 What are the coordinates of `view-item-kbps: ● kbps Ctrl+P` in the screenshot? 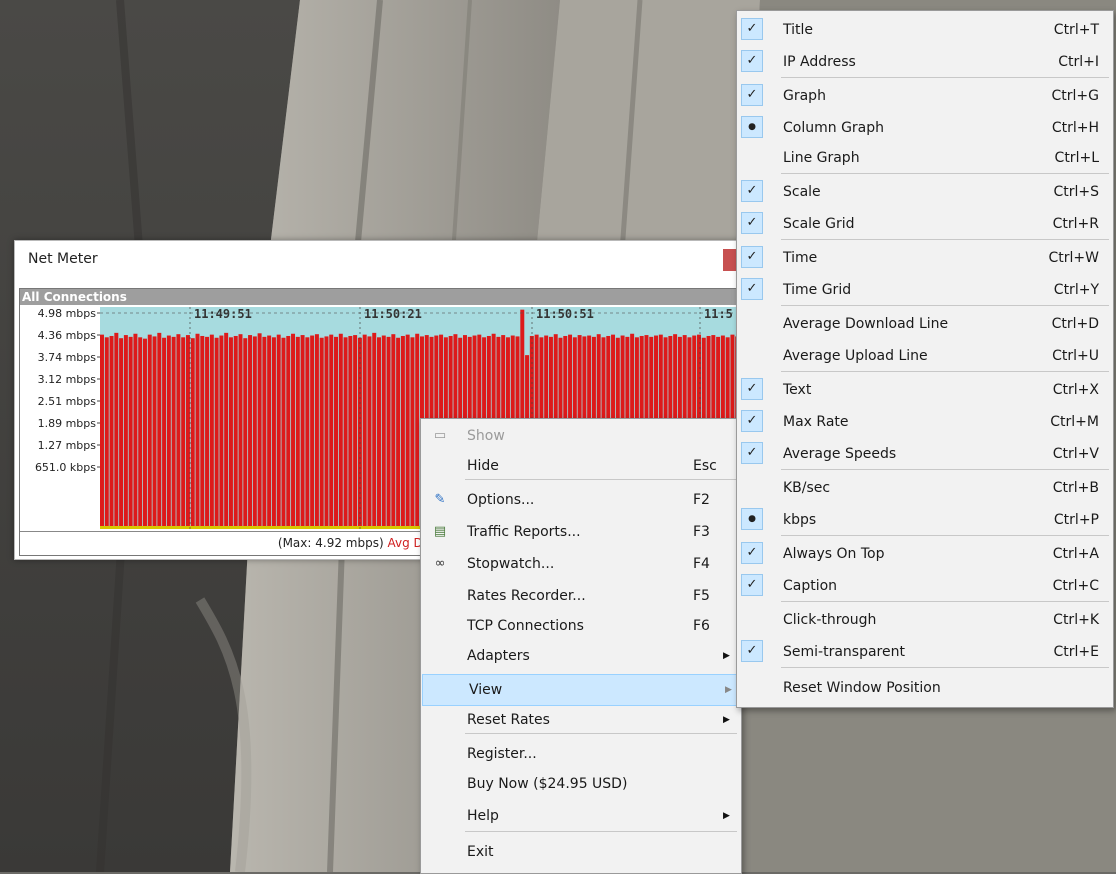 It's located at (925, 520).